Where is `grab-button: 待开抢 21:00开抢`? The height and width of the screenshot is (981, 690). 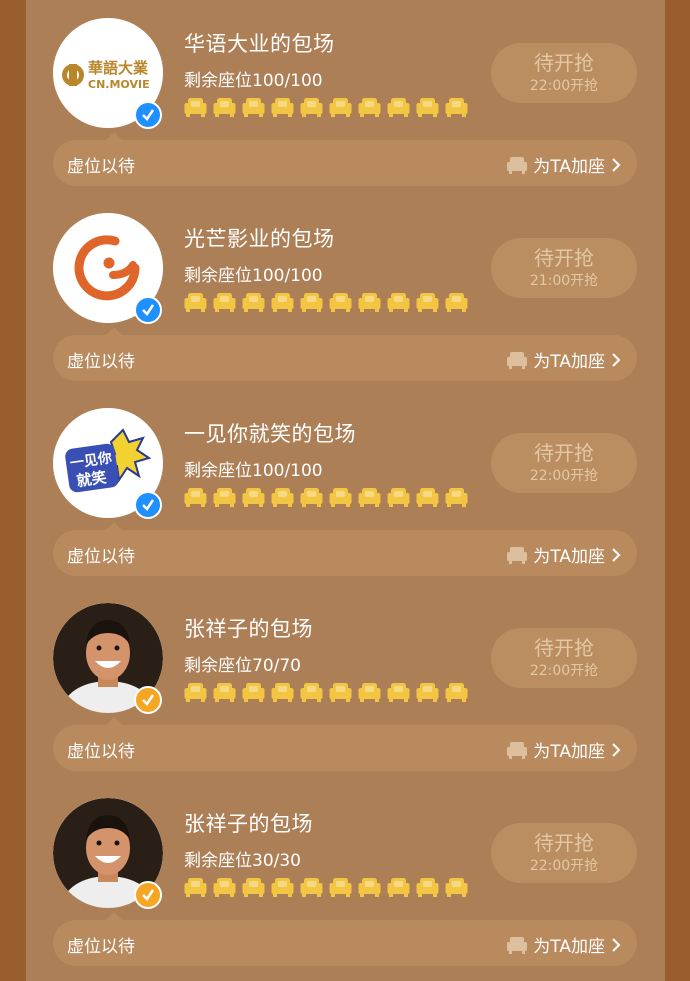 grab-button: 待开抢 21:00开抢 is located at coordinates (564, 268).